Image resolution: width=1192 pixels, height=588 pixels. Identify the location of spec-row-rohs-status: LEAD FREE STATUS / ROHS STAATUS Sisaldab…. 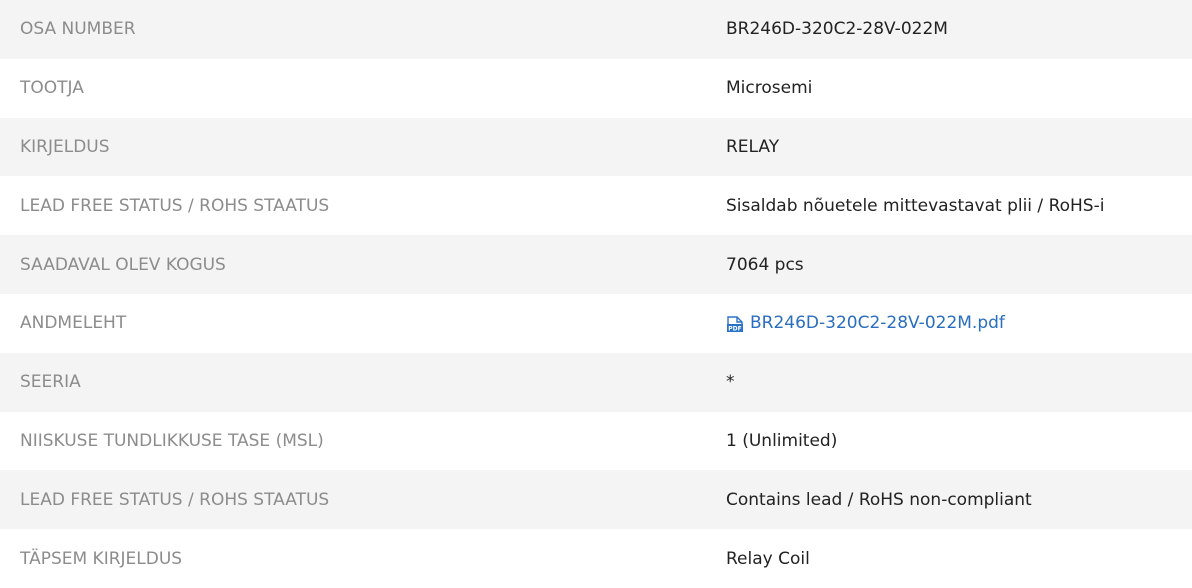
(596, 206).